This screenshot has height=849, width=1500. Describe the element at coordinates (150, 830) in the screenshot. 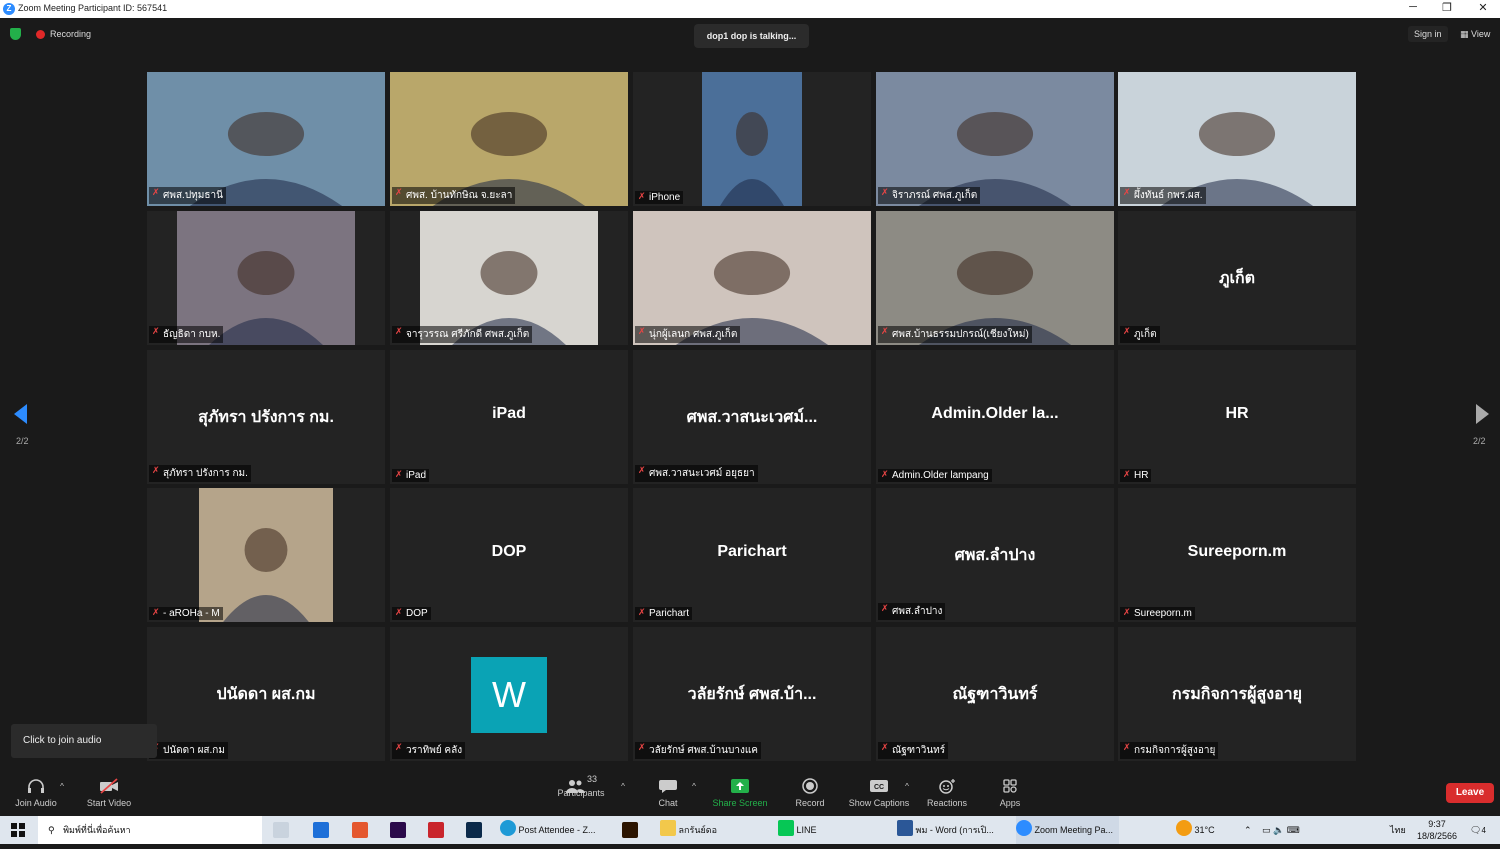

I see `taskbar-search-box: ⚲ พิมพ์ที่นี่เพื่อค้นหา` at that location.